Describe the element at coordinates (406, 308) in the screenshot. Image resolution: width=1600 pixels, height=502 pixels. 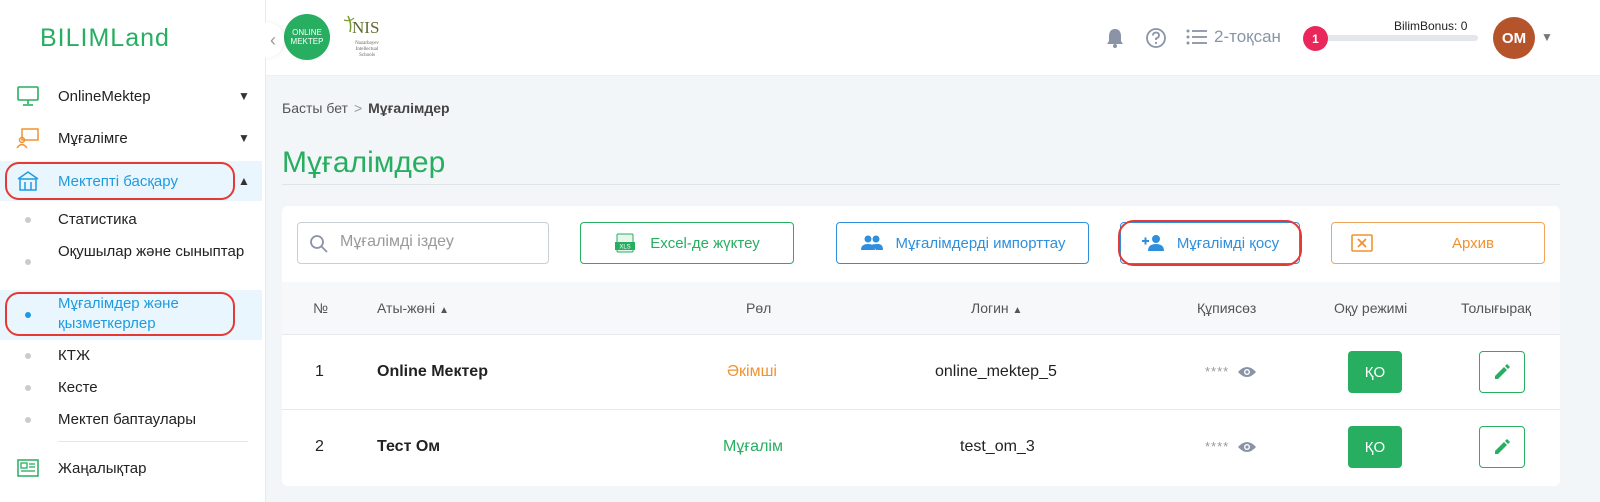
I see `column-header-label: Аты-жөні` at that location.